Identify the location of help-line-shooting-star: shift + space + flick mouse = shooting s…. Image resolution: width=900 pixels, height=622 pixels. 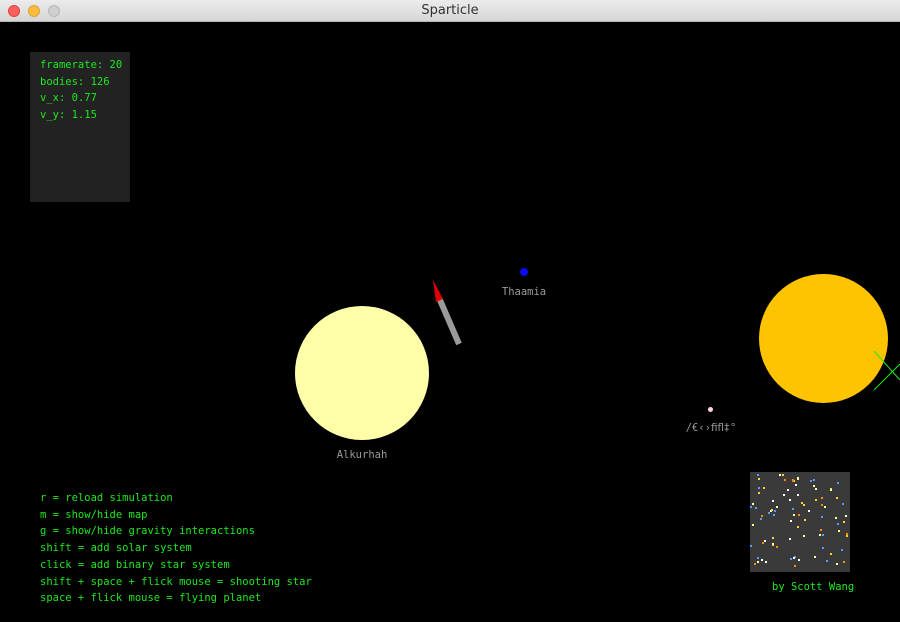
(176, 581).